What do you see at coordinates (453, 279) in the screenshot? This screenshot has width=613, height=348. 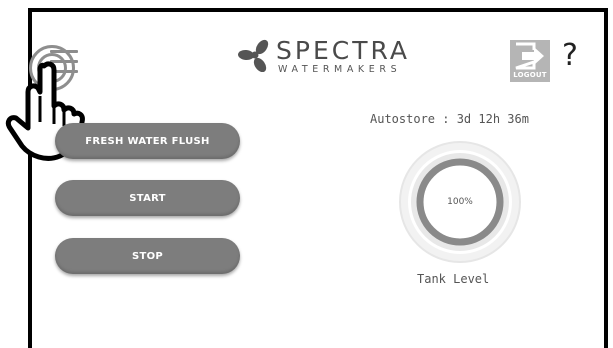 I see `tank-level-caption: Tank Level` at bounding box center [453, 279].